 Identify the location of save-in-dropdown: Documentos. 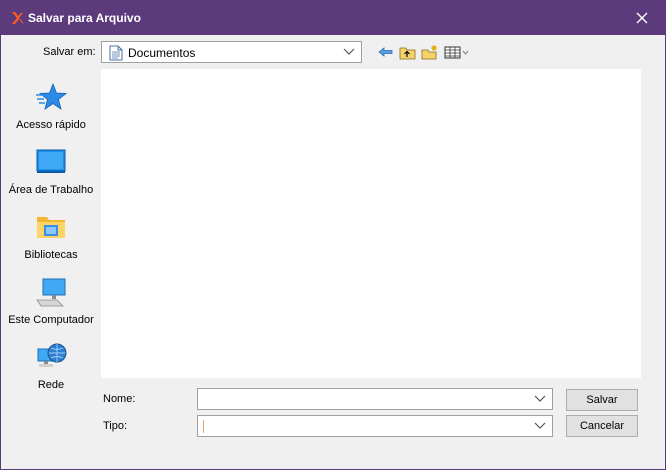
(231, 52).